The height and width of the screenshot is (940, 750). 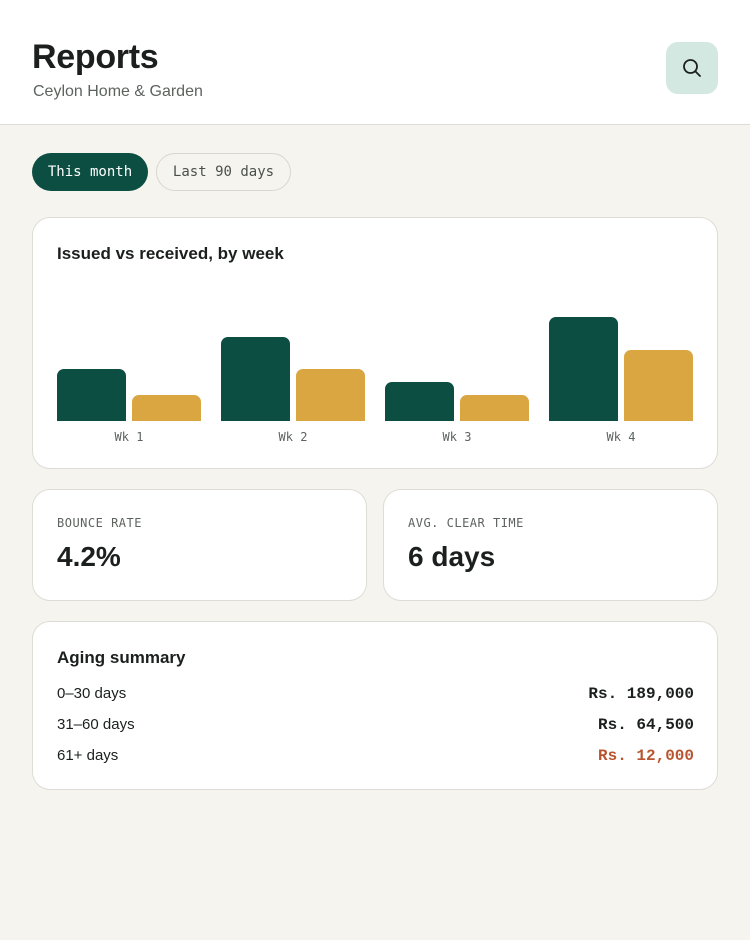 What do you see at coordinates (641, 694) in the screenshot?
I see `aging-row-amount: Rs. 189,000` at bounding box center [641, 694].